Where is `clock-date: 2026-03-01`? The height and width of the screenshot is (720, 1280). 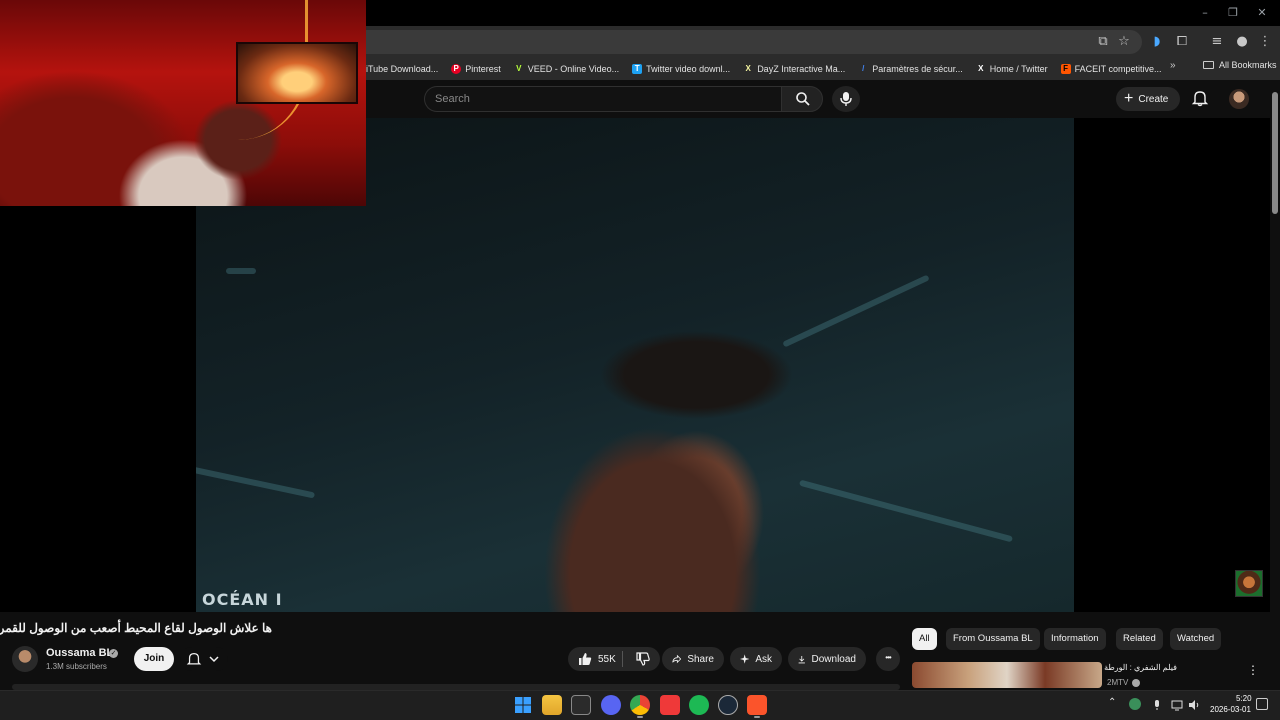 clock-date: 2026-03-01 is located at coordinates (1230, 709).